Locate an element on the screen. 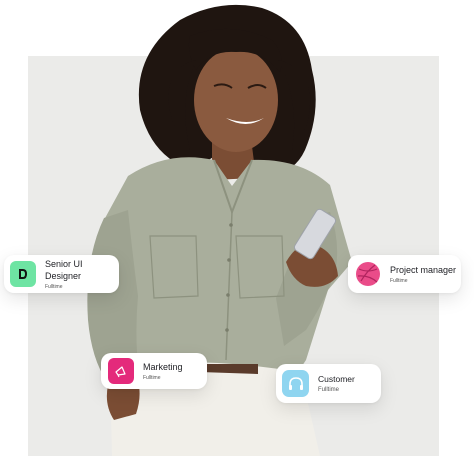 This screenshot has height=456, width=474. designer-icon-box is located at coordinates (23, 274).